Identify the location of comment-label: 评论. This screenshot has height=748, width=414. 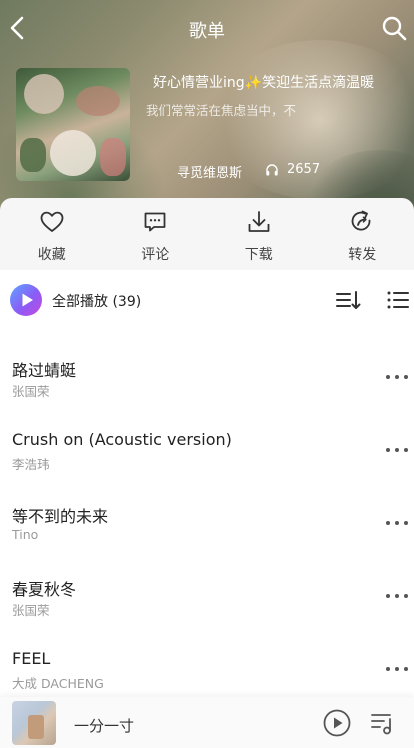
(155, 255).